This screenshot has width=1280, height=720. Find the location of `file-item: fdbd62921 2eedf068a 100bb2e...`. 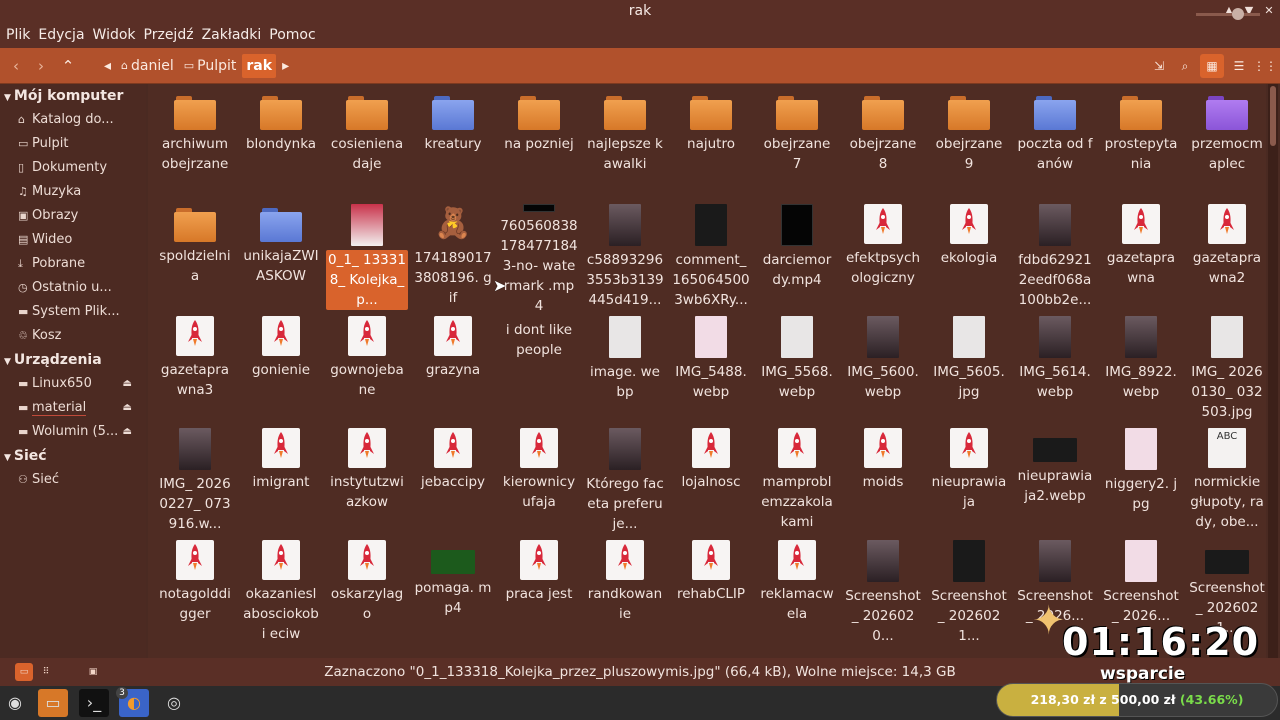

file-item: fdbd62921 2eedf068a 100bb2e... is located at coordinates (1055, 260).